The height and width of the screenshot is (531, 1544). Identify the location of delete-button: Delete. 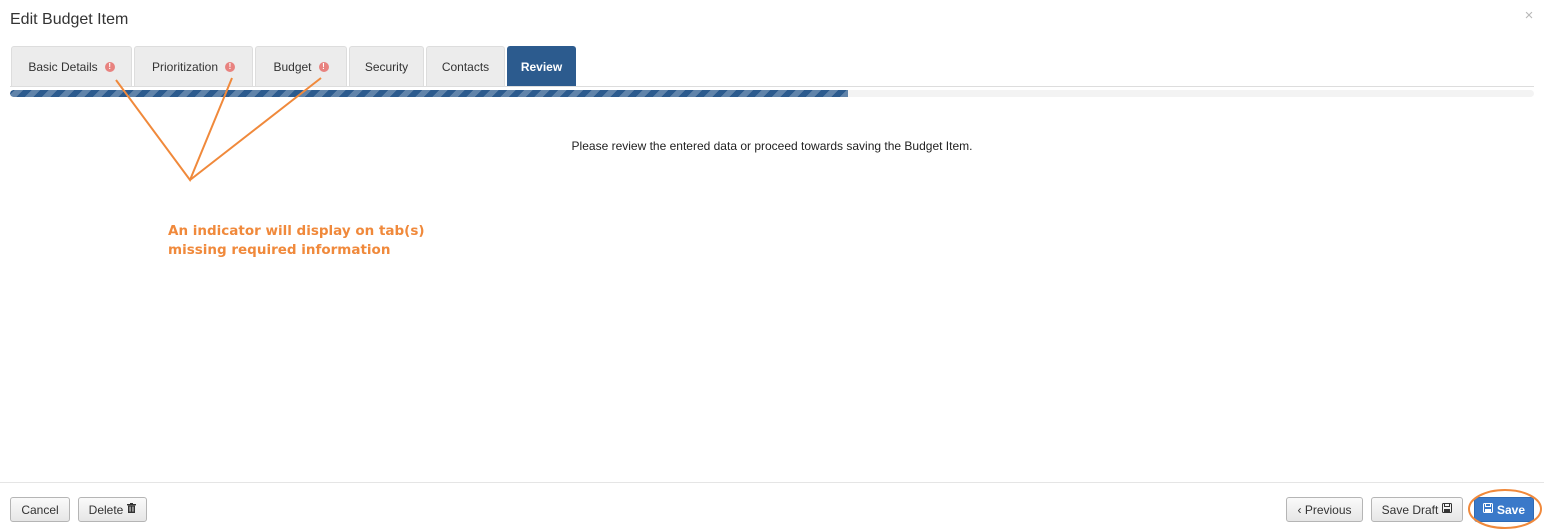
(112, 509).